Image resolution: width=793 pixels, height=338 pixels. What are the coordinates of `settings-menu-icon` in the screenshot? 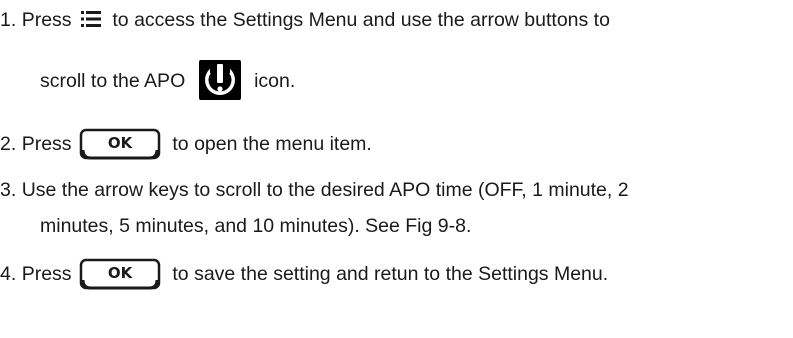 It's located at (90, 18).